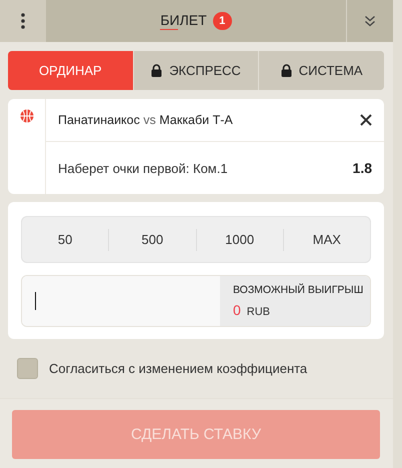 This screenshot has height=468, width=402. I want to click on menu-icon, so click(23, 21).